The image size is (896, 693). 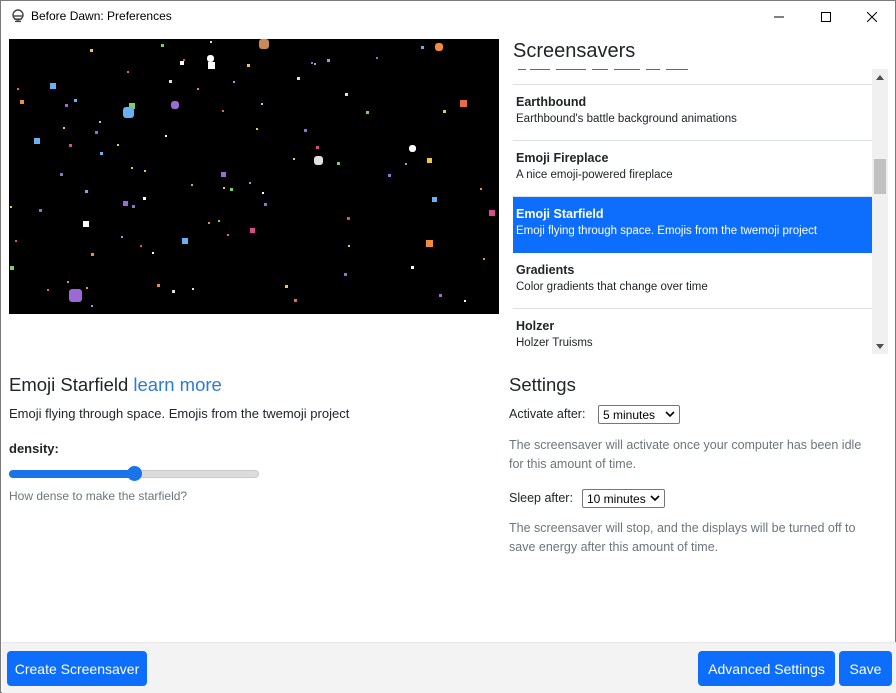 I want to click on maximize-icon, so click(x=826, y=16).